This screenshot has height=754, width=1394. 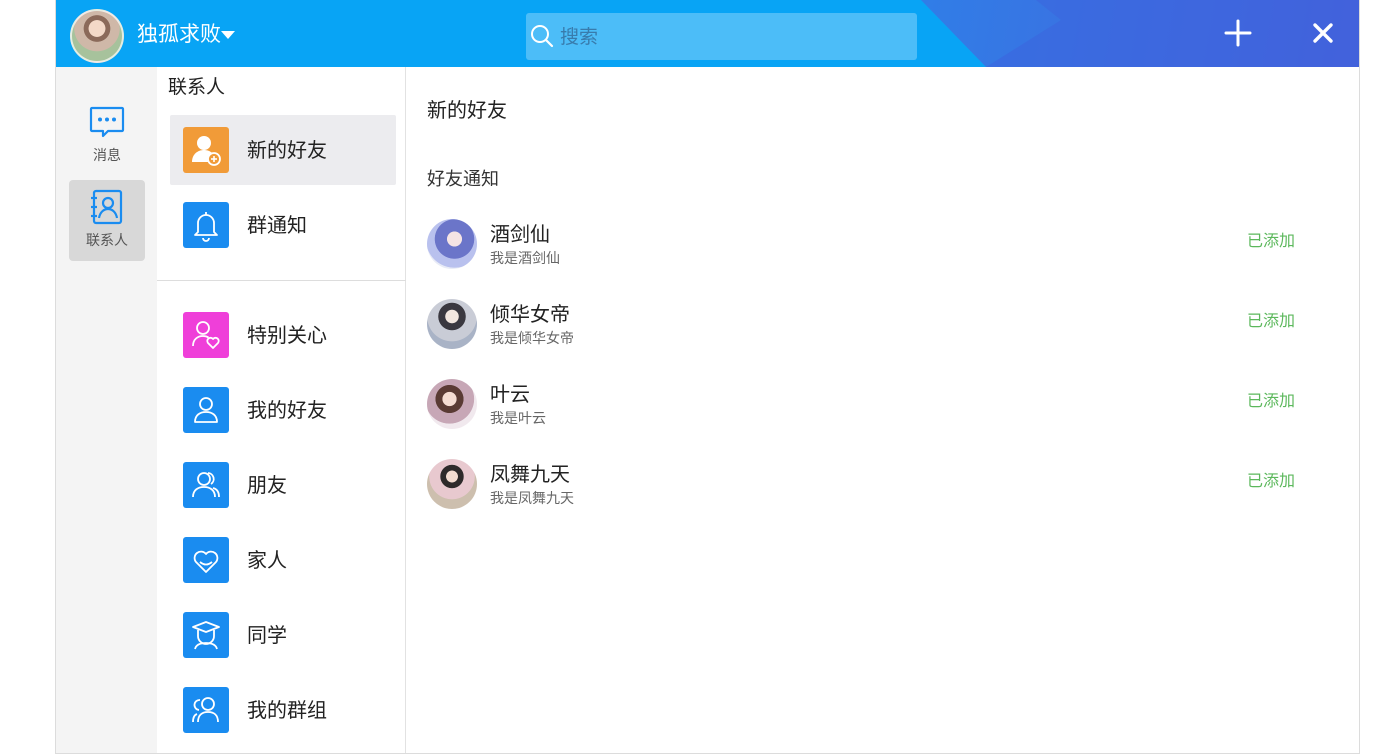 I want to click on rail-label-contacts: 联系人, so click(x=107, y=241).